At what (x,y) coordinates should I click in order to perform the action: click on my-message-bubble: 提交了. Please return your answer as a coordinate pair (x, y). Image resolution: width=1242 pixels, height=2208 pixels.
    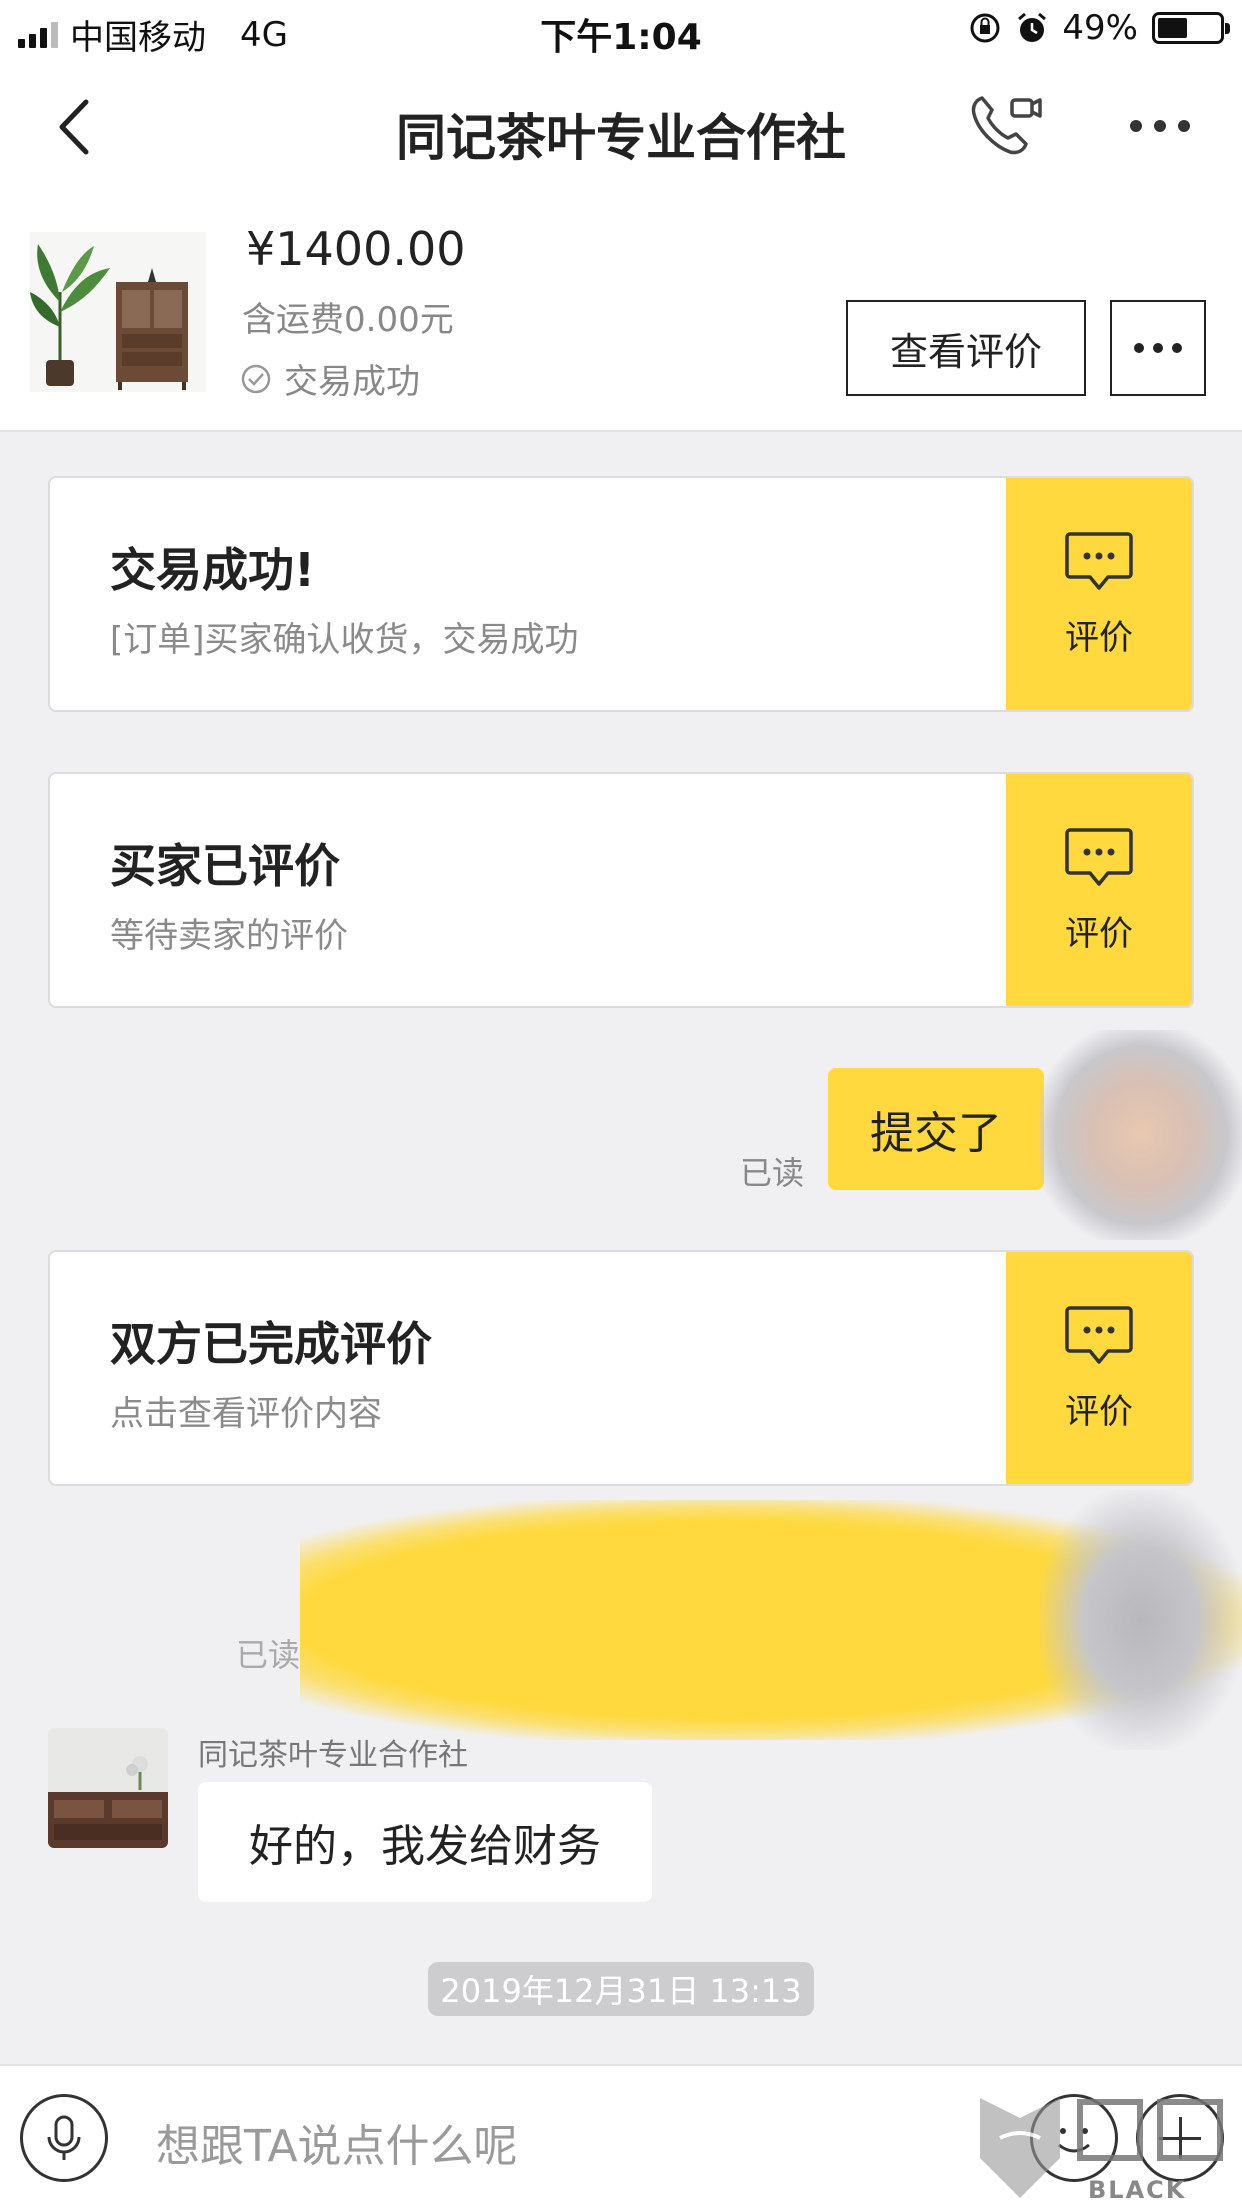
    Looking at the image, I should click on (936, 1129).